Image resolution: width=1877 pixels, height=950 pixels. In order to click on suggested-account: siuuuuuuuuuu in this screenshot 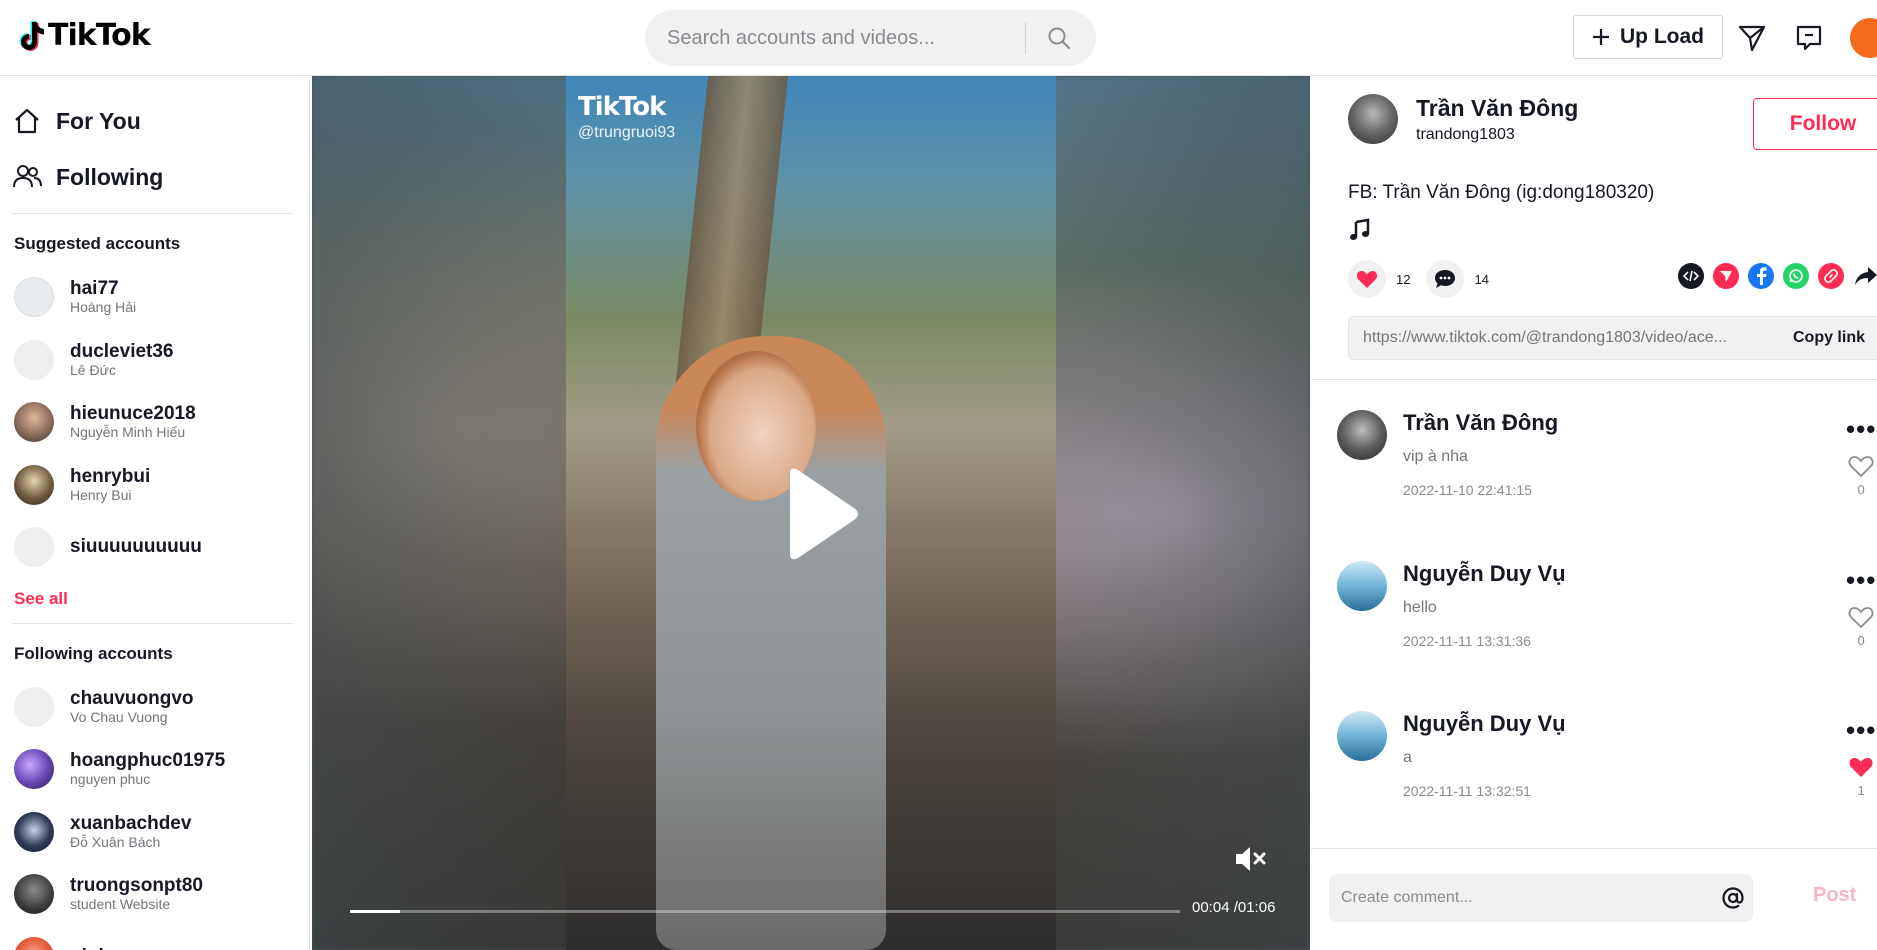, I will do `click(154, 547)`.